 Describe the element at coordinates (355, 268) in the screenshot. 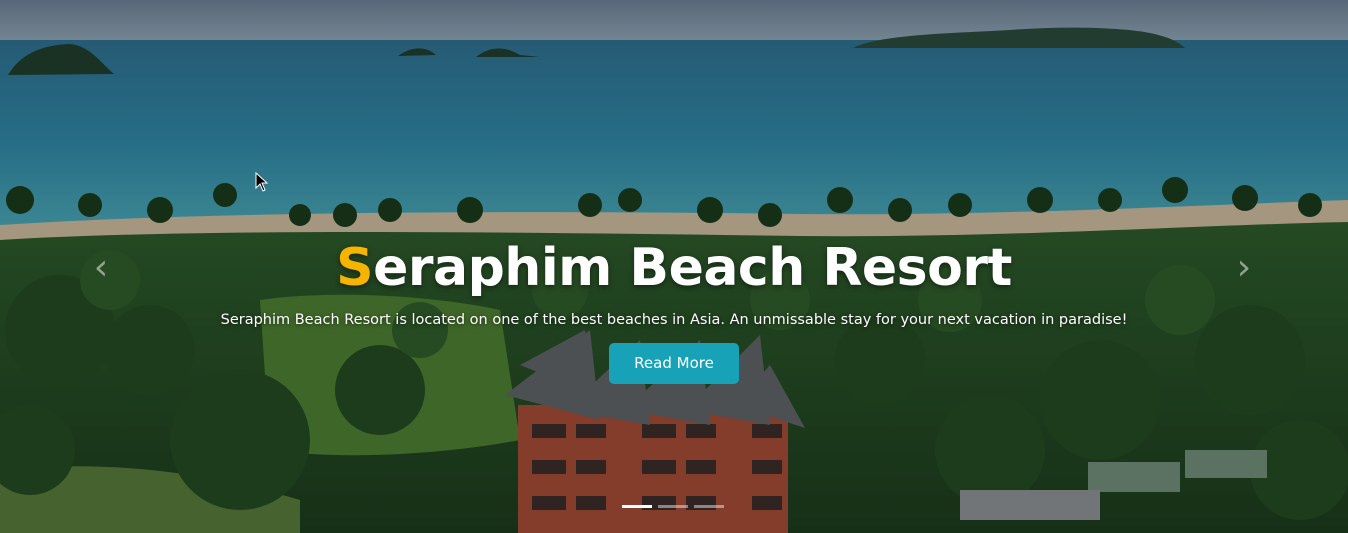

I see `hero-title-initial: S` at that location.